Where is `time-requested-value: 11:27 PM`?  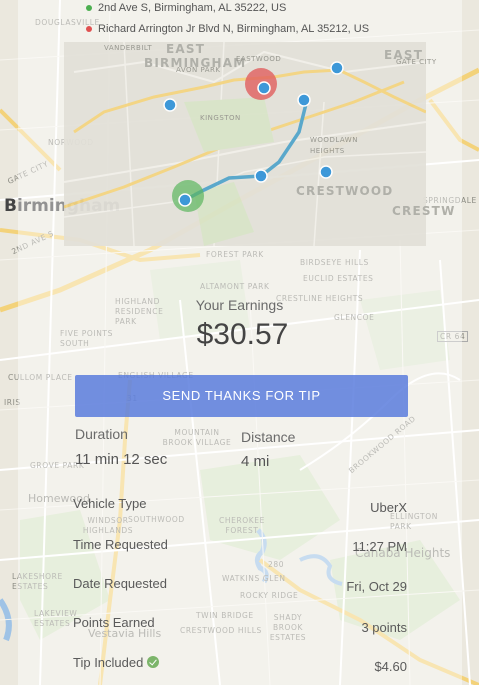
time-requested-value: 11:27 PM is located at coordinates (379, 546).